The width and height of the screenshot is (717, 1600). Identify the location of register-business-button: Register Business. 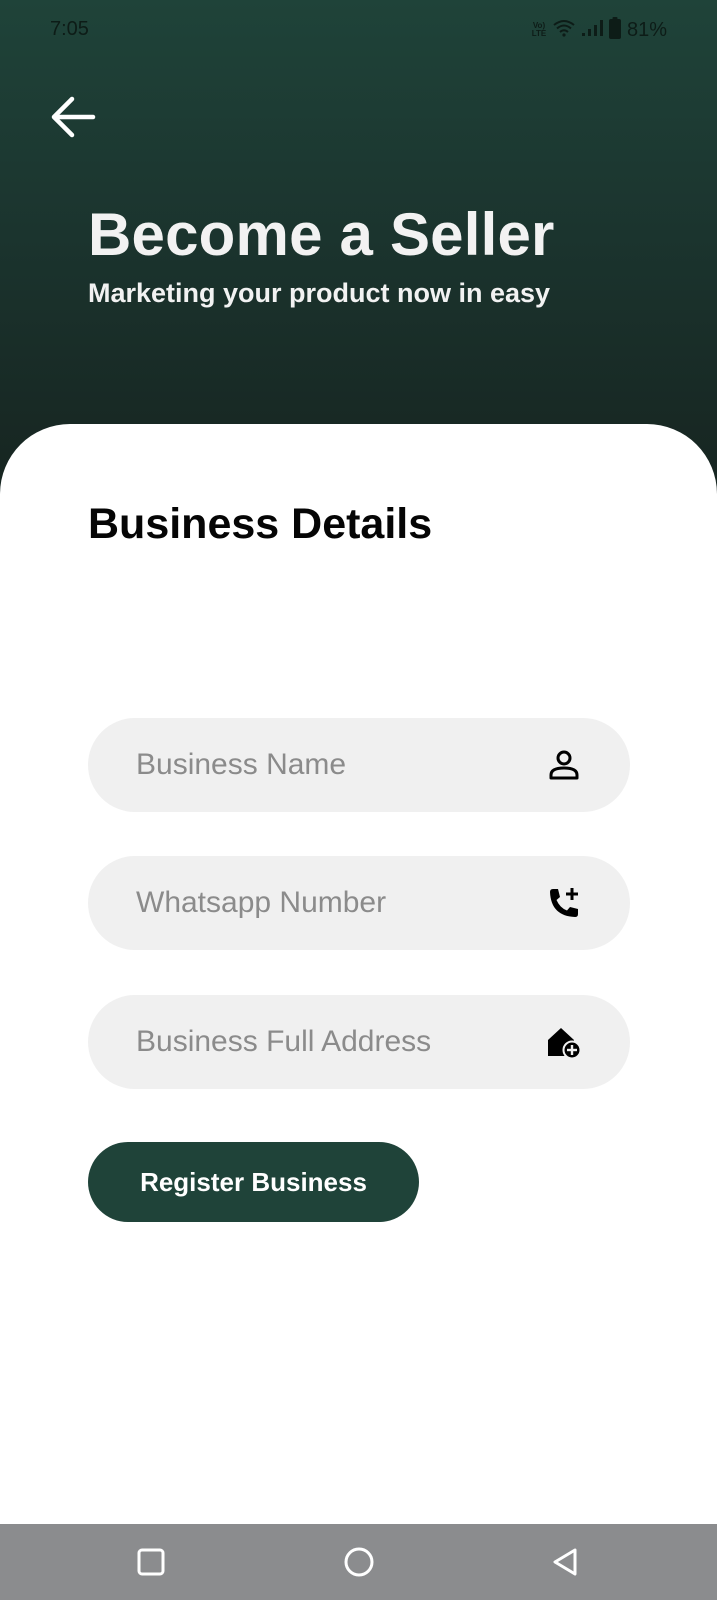
(253, 1182).